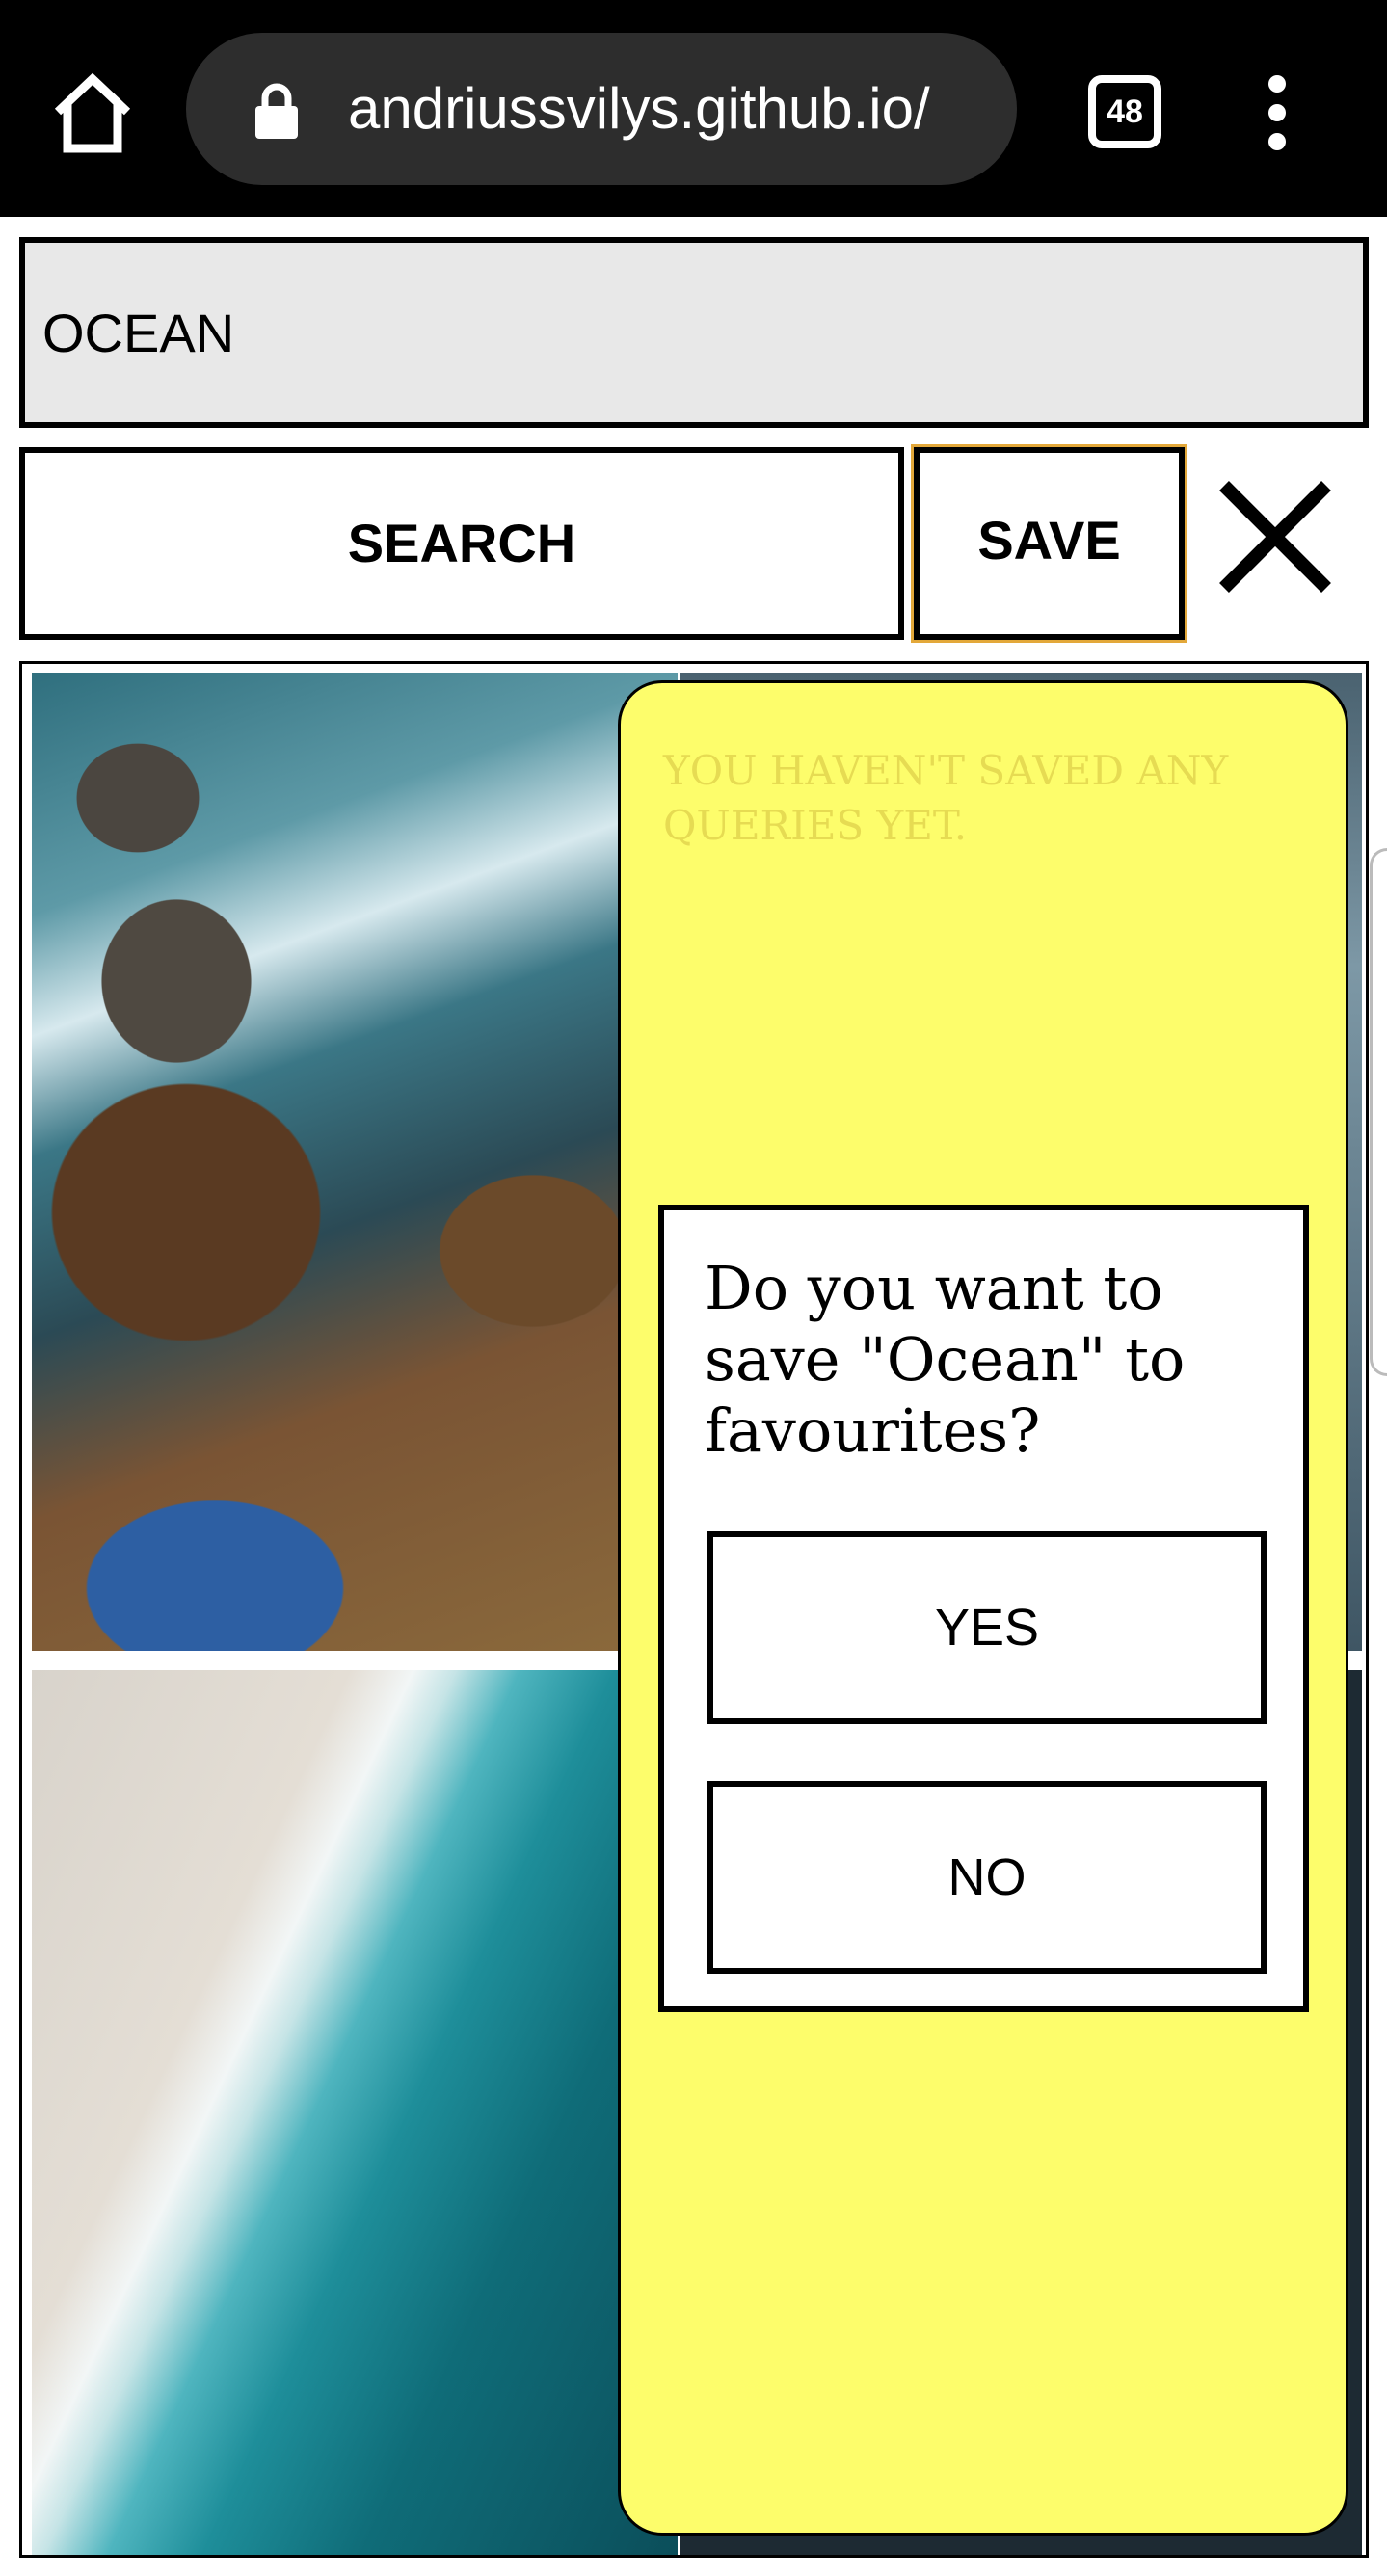 The image size is (1387, 2576). What do you see at coordinates (639, 108) in the screenshot?
I see `url-text: andriussvilys.github.io/` at bounding box center [639, 108].